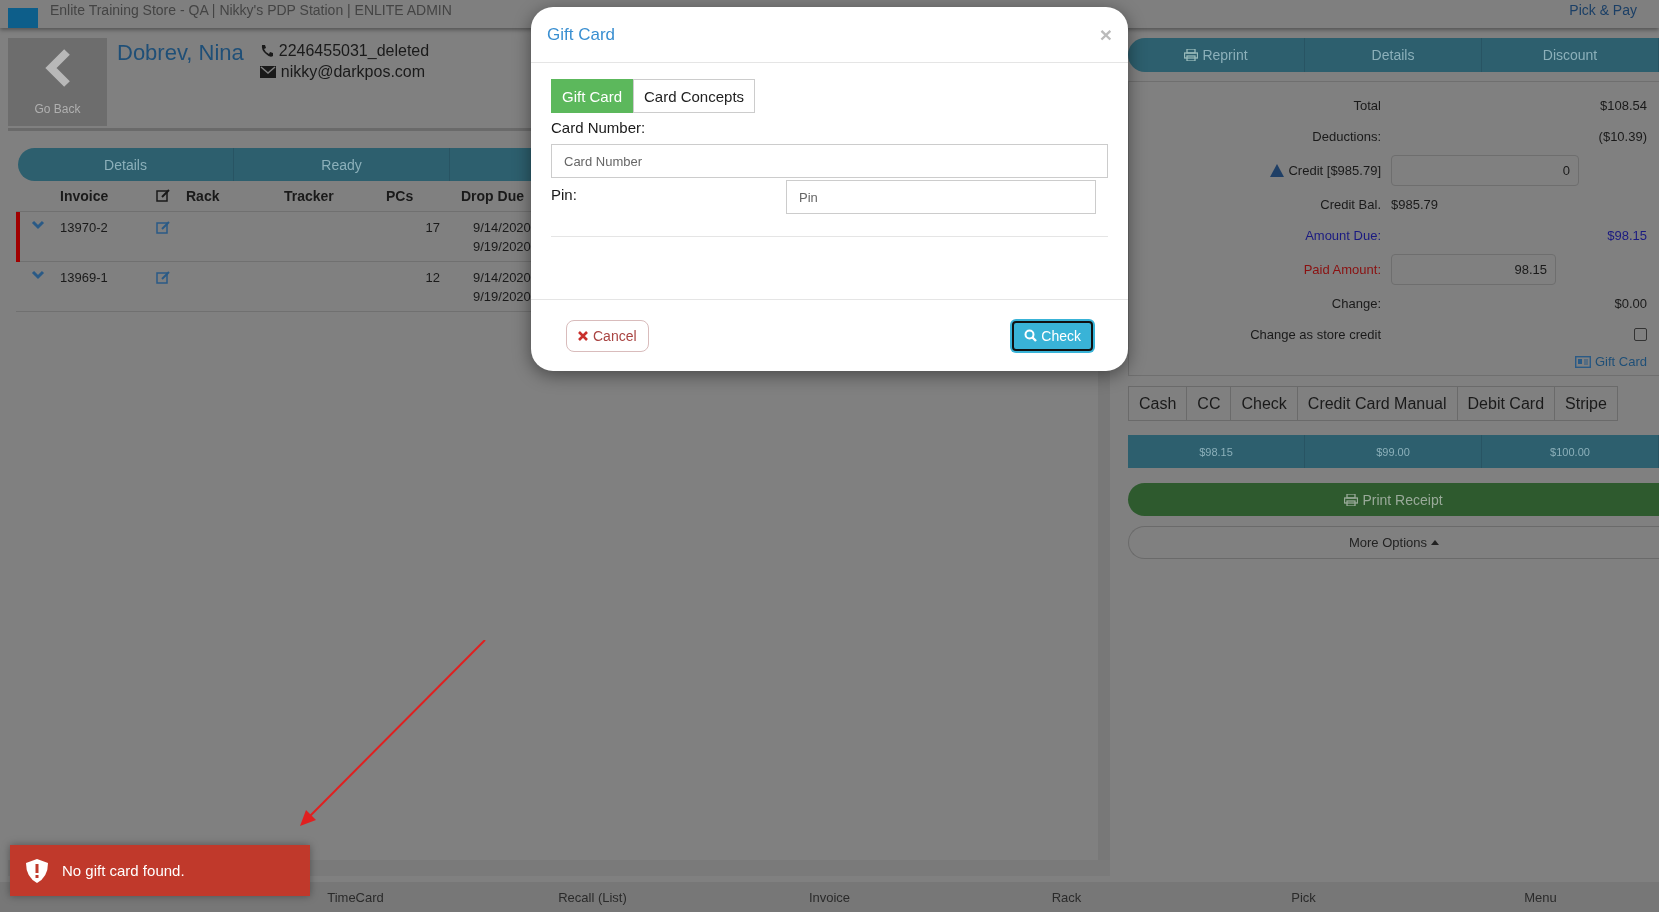  What do you see at coordinates (1346, 136) in the screenshot?
I see `summary-label: Deductions:` at bounding box center [1346, 136].